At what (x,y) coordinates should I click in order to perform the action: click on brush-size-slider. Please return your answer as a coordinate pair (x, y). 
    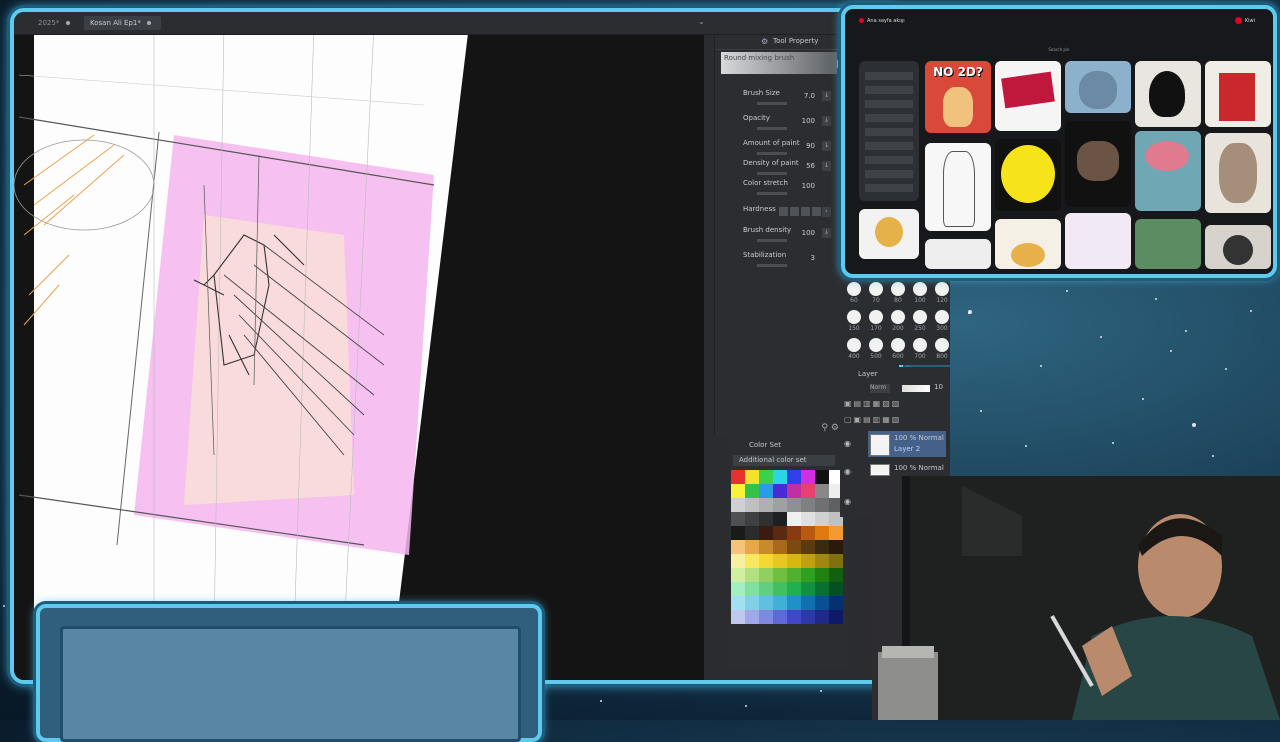
    Looking at the image, I should click on (772, 103).